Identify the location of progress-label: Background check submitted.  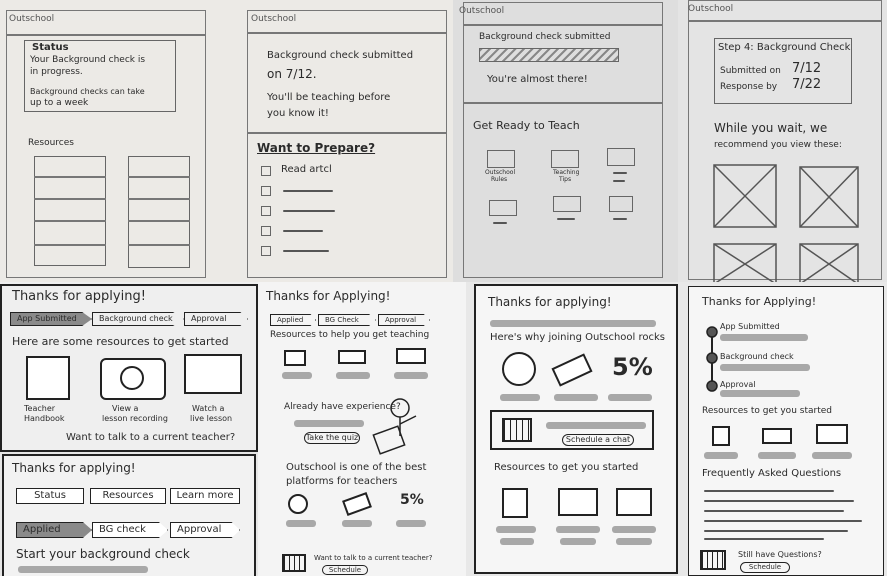
(545, 37).